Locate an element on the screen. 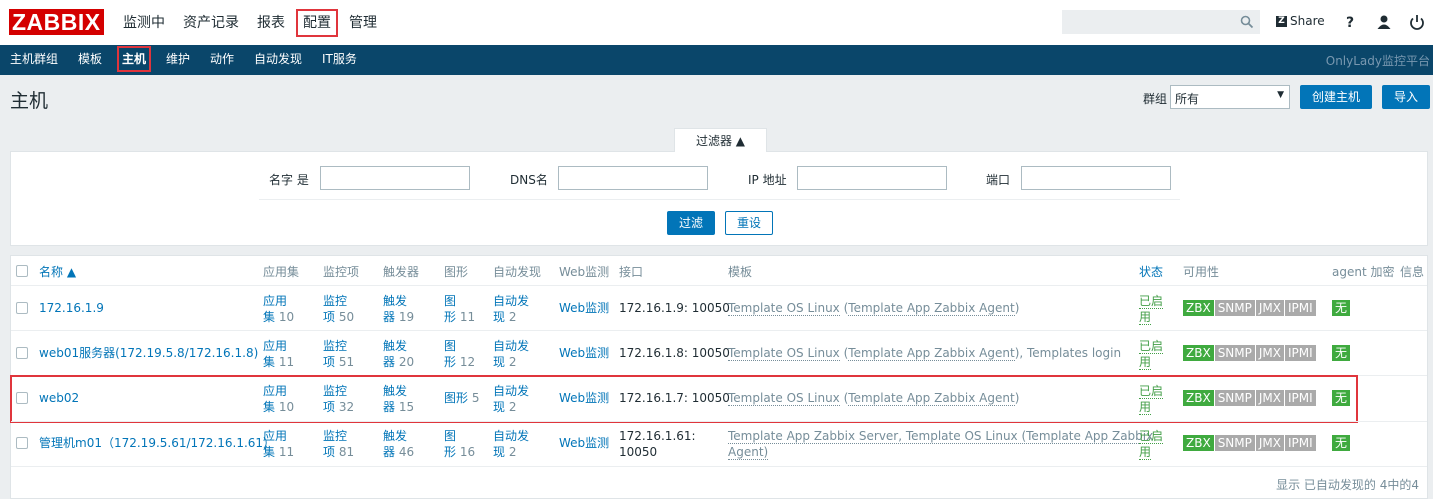 This screenshot has width=1433, height=499. zabbix-logo: ZABBIX is located at coordinates (56, 22).